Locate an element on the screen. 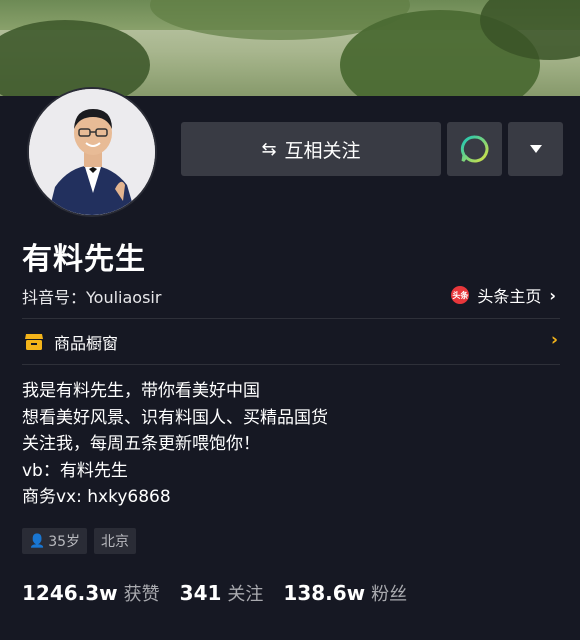 This screenshot has width=580, height=640. profile-name: 有料先生 is located at coordinates (84, 259).